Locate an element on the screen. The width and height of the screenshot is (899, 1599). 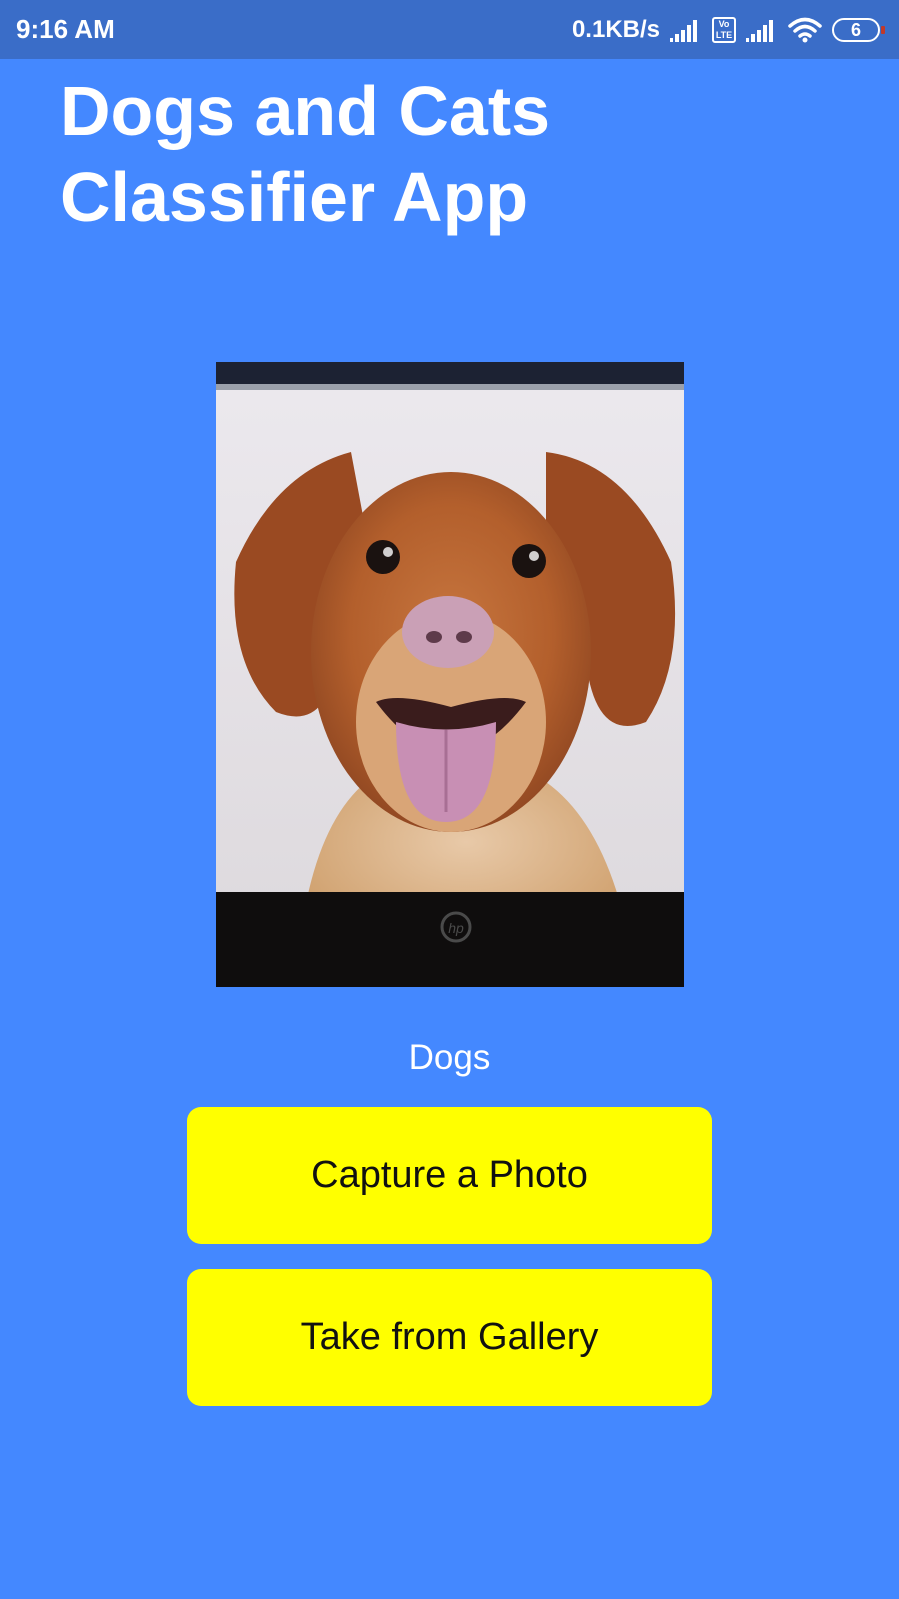
status-indicators: 0.1KB/s Vo LTE 6 is located at coordinates (728, 30).